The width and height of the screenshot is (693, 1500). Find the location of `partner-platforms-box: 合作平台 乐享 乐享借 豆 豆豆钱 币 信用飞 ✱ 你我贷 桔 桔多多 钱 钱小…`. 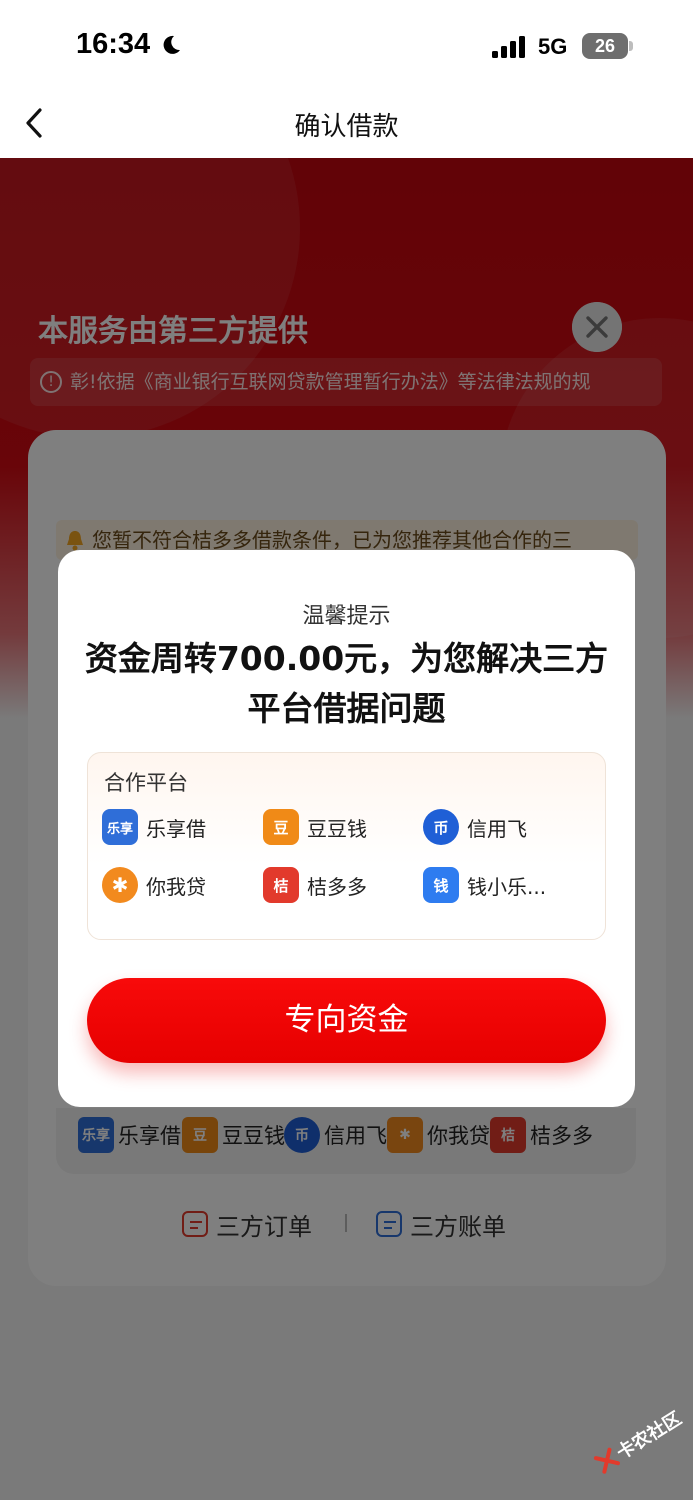

partner-platforms-box: 合作平台 乐享 乐享借 豆 豆豆钱 币 信用飞 ✱ 你我贷 桔 桔多多 钱 钱小… is located at coordinates (346, 846).